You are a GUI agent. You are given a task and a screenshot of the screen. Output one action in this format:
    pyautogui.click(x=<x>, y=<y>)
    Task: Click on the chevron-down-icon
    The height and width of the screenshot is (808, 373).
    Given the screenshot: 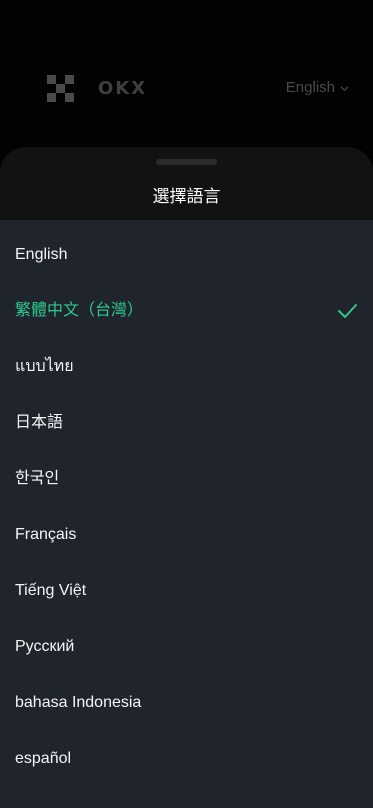 What is the action you would take?
    pyautogui.click(x=344, y=88)
    